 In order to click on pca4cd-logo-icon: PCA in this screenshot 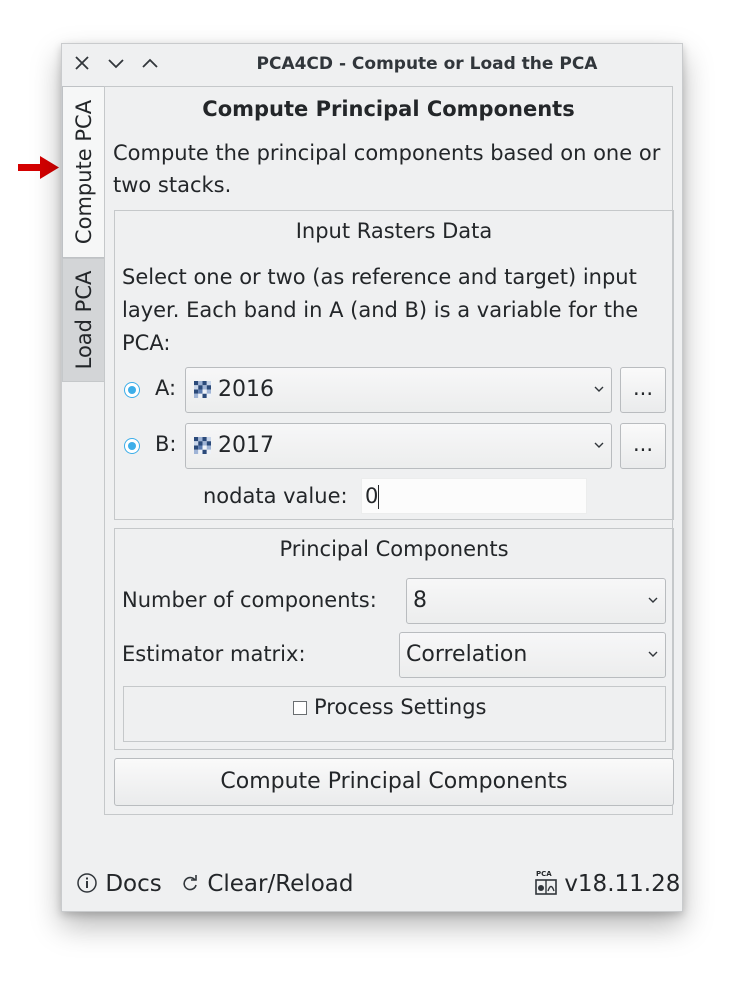, I will do `click(546, 882)`.